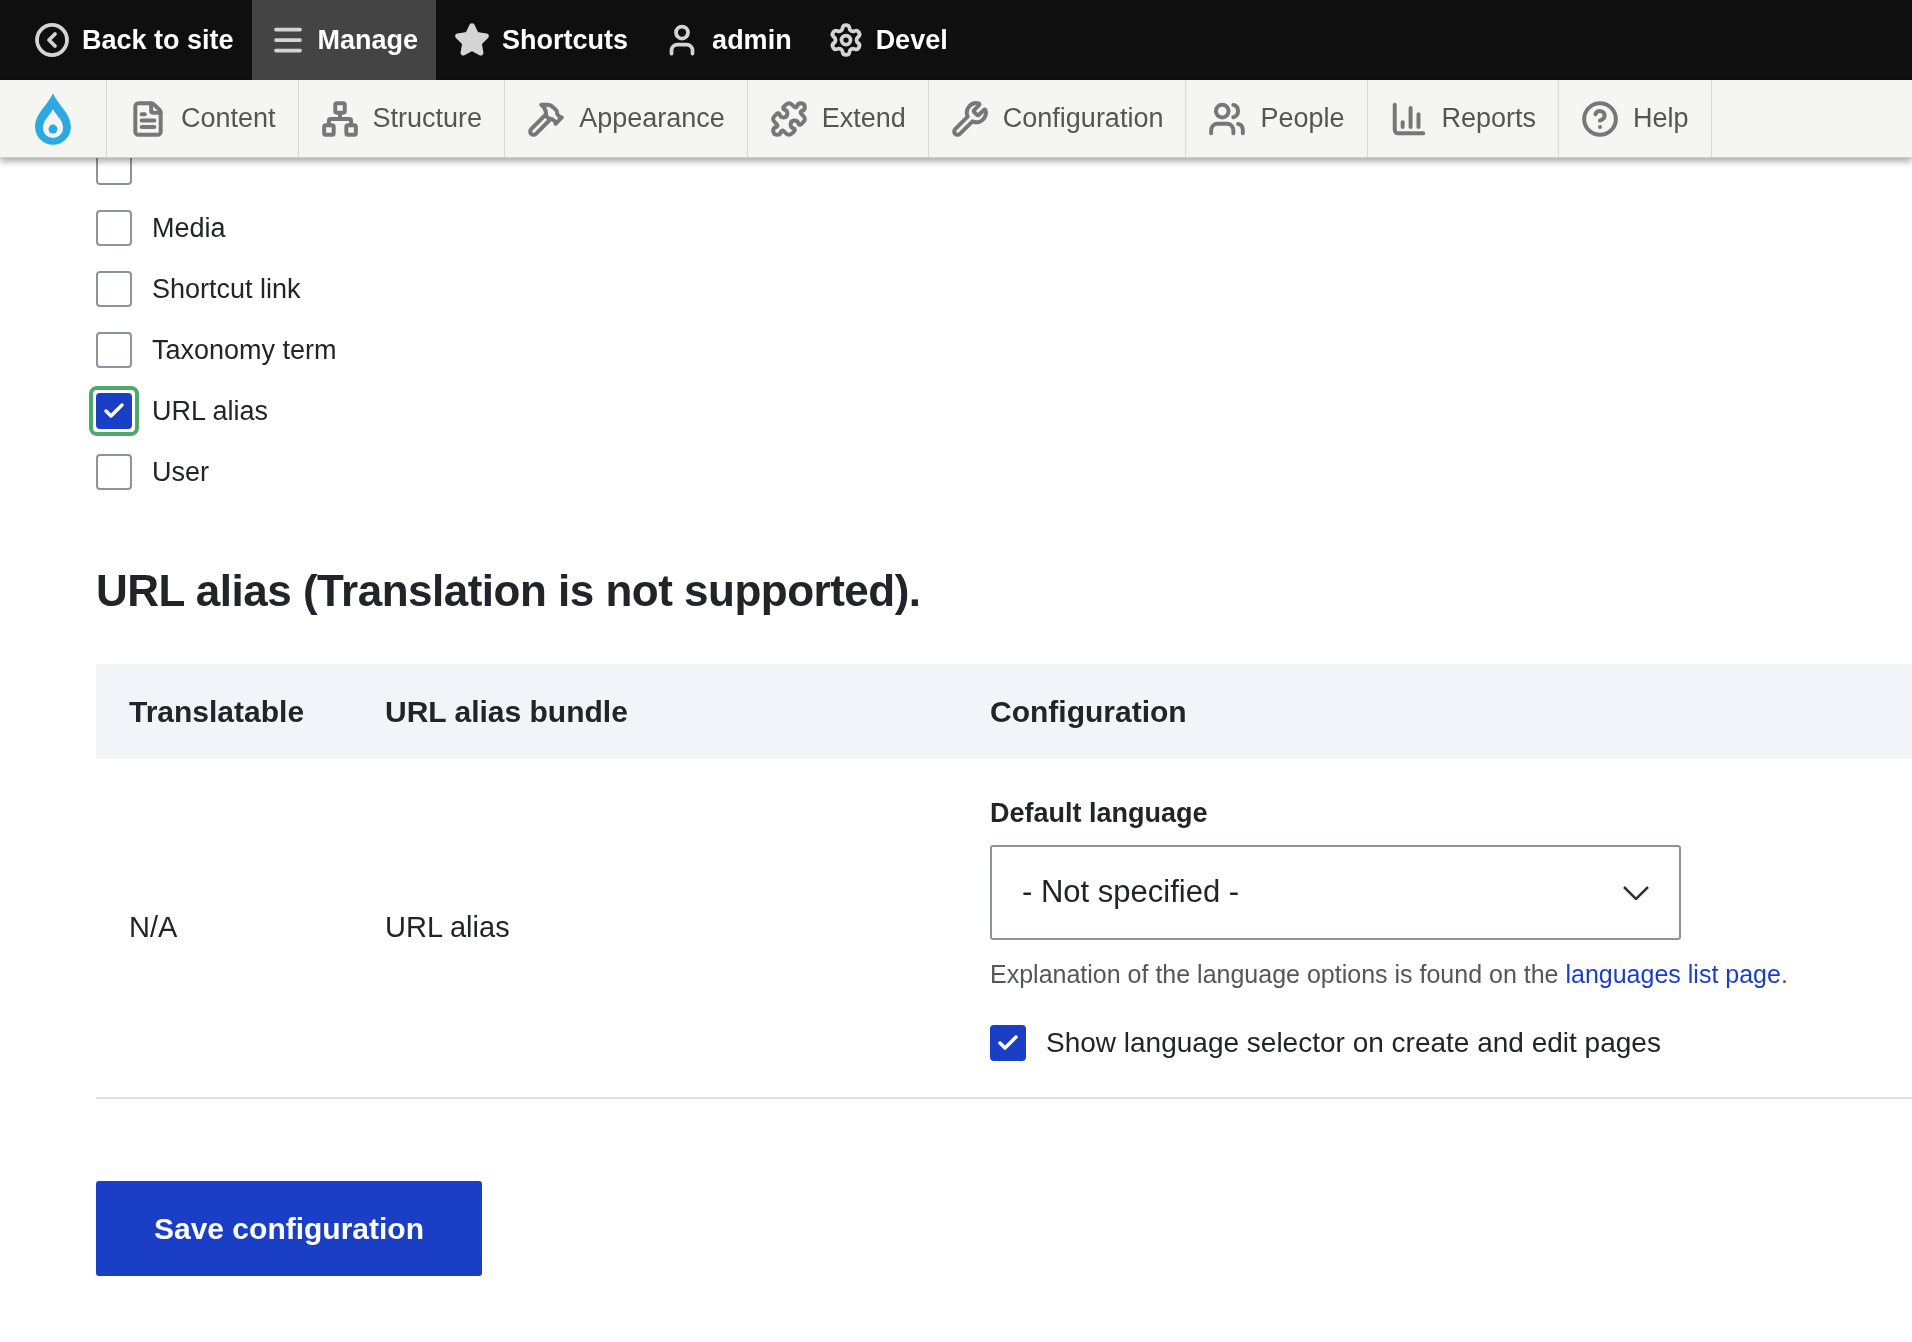  What do you see at coordinates (1057, 118) in the screenshot?
I see `menu-tab: Configuration` at bounding box center [1057, 118].